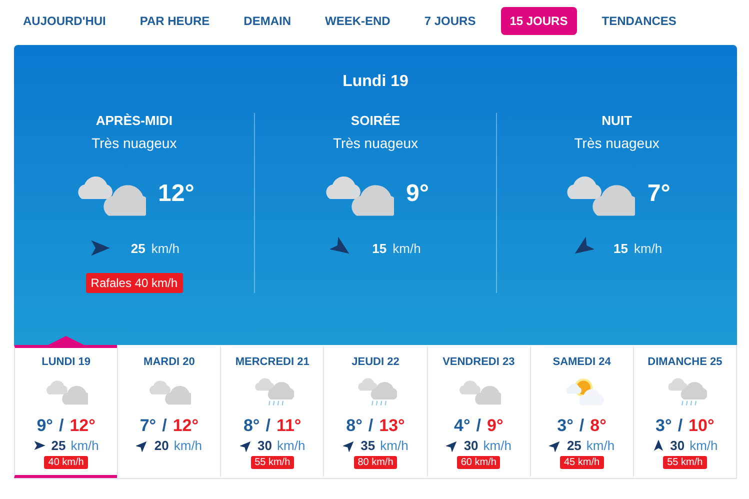 This screenshot has width=749, height=499. I want to click on min-temperature: 9°, so click(44, 426).